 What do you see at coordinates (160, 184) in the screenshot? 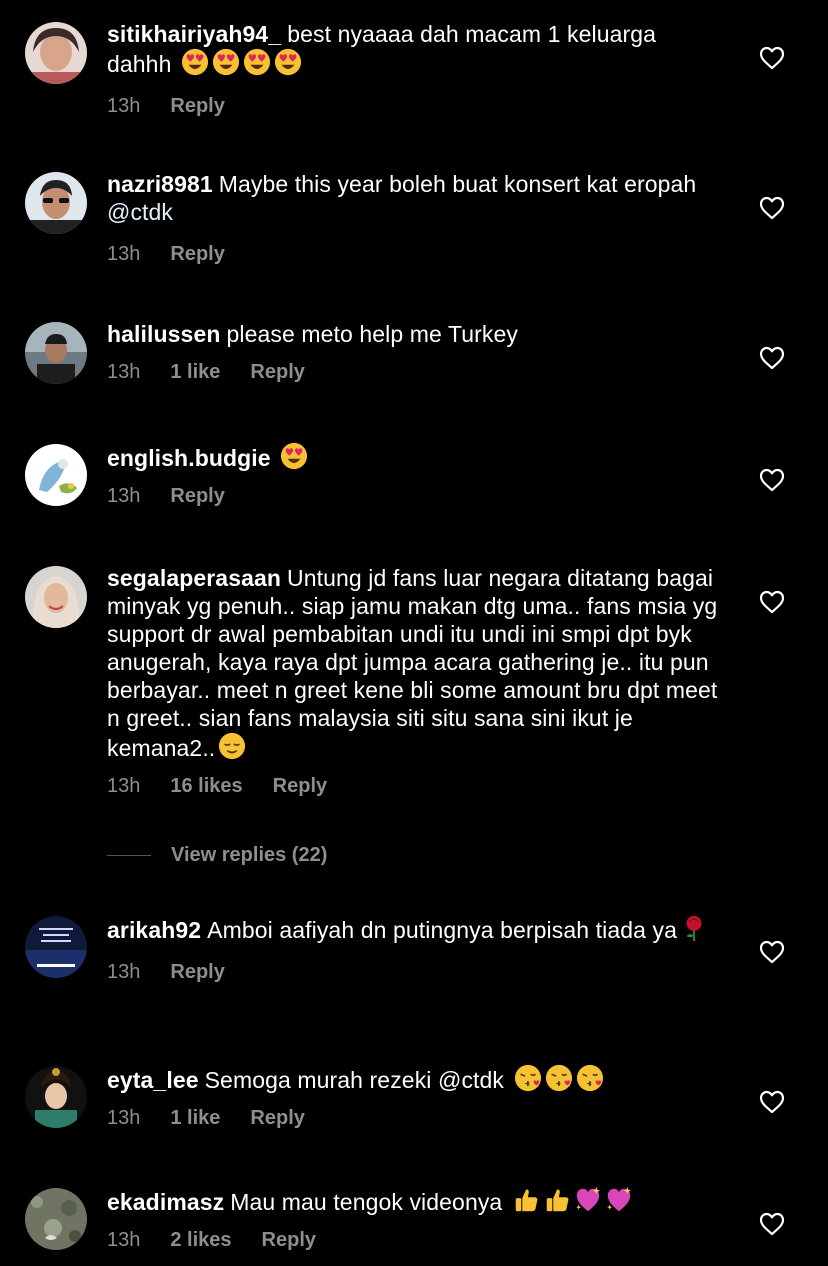
I see `username: nazri8981` at bounding box center [160, 184].